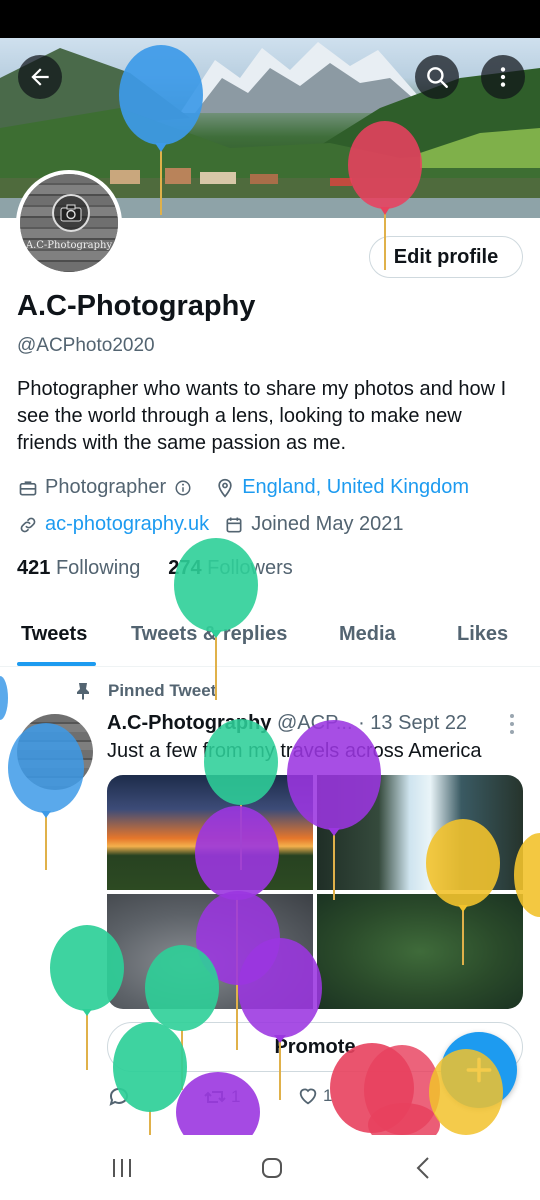  I want to click on avatar-logo-text: A.C-Photography, so click(69, 245).